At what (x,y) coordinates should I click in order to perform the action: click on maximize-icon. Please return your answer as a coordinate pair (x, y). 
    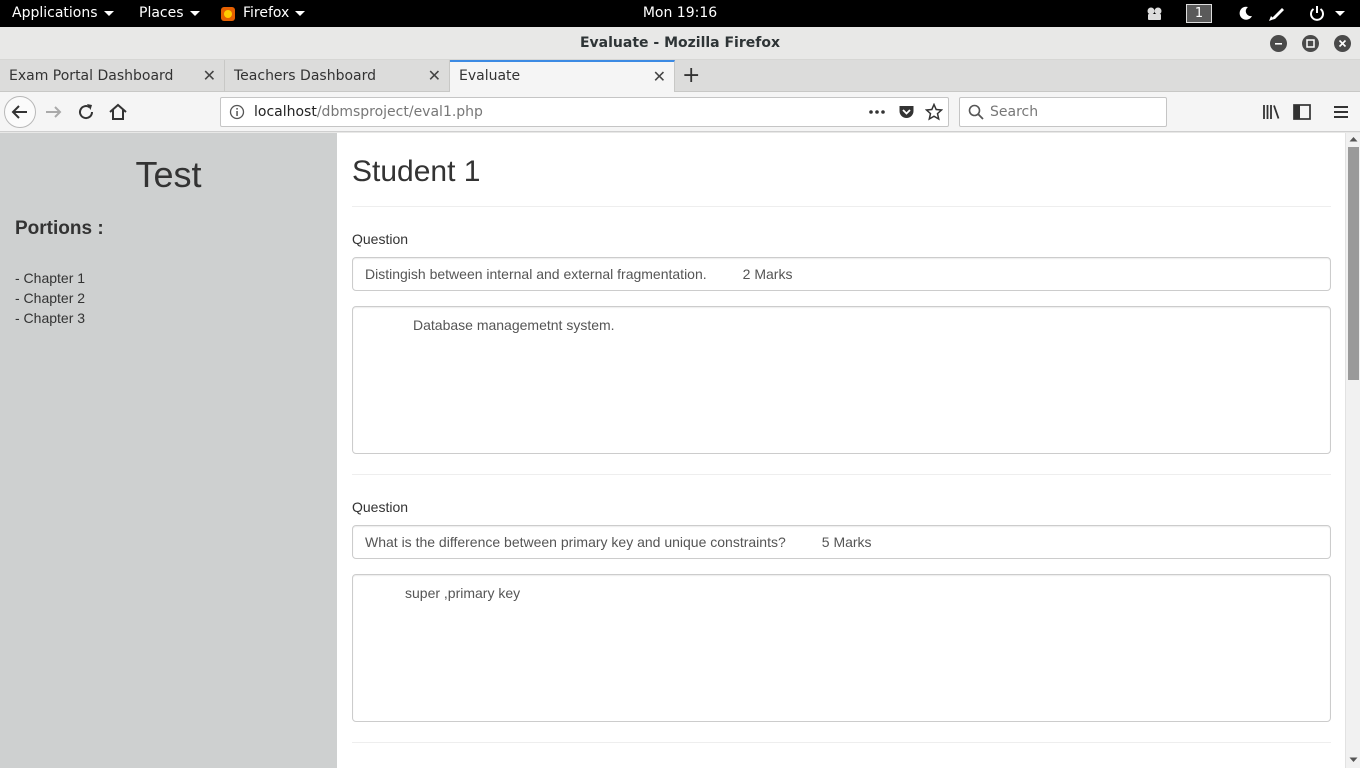
    Looking at the image, I should click on (1310, 43).